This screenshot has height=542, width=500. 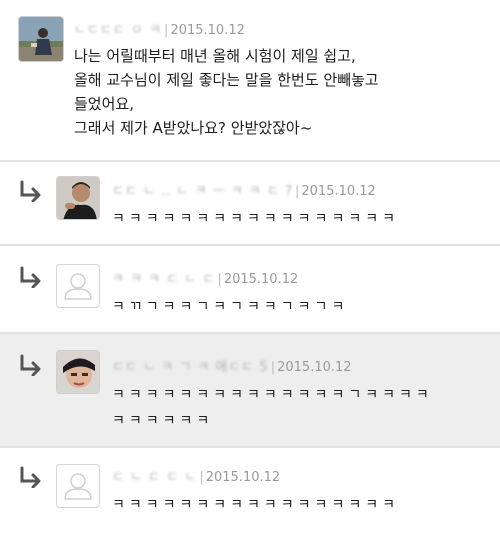 I want to click on reply-body: ㅋㅋㅋㅋㅋㅋㅋㅋㅋㅋㅋㅋㅋㅋㄱㅋㅋㅋㅋ ㅋㅋㅋㅋㅋㅋ, so click(x=272, y=408).